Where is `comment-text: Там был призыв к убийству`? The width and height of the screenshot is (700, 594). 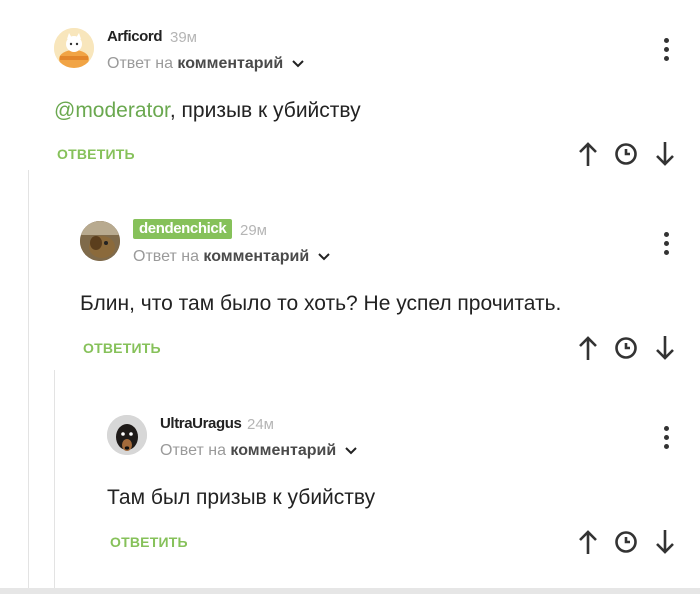 comment-text: Там был призыв к убийству is located at coordinates (241, 497).